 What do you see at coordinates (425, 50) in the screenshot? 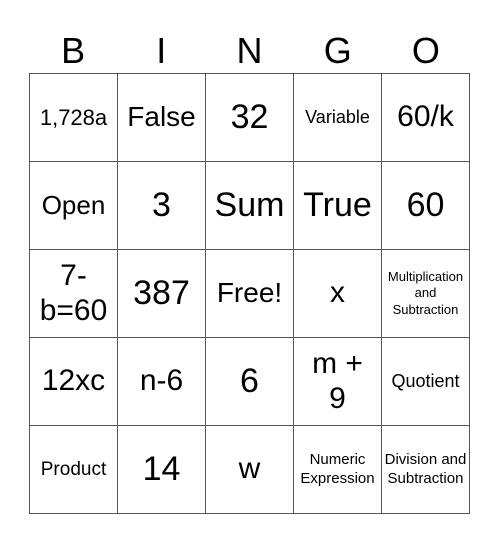
I see `header-letter-o: O` at bounding box center [425, 50].